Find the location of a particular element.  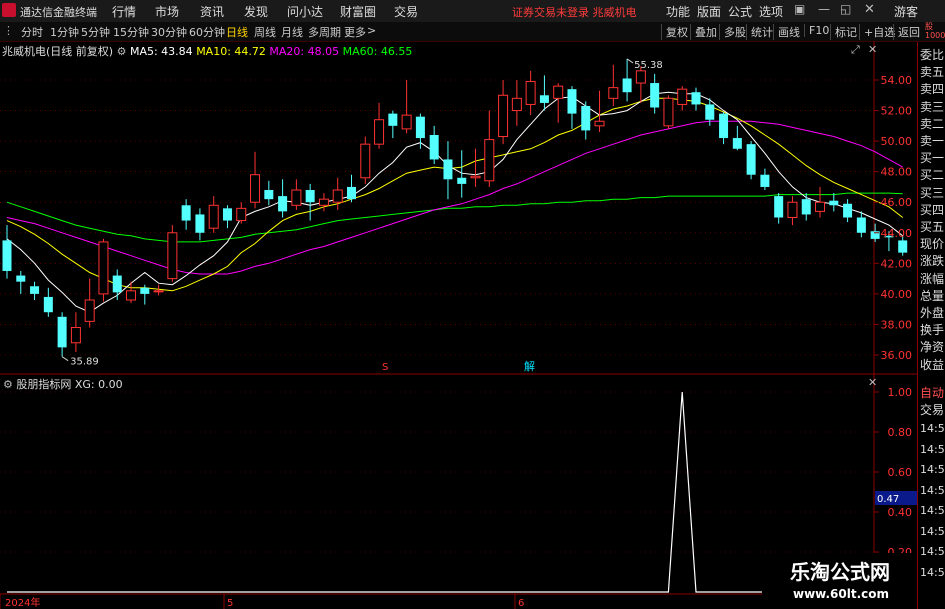

sidebar-item-5: 卖一 is located at coordinates (932, 140).